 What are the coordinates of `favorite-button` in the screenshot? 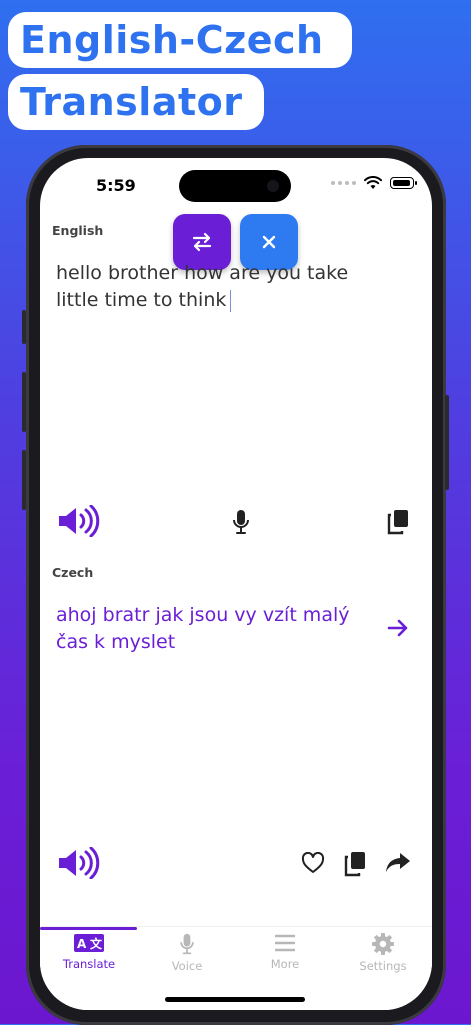 It's located at (313, 863).